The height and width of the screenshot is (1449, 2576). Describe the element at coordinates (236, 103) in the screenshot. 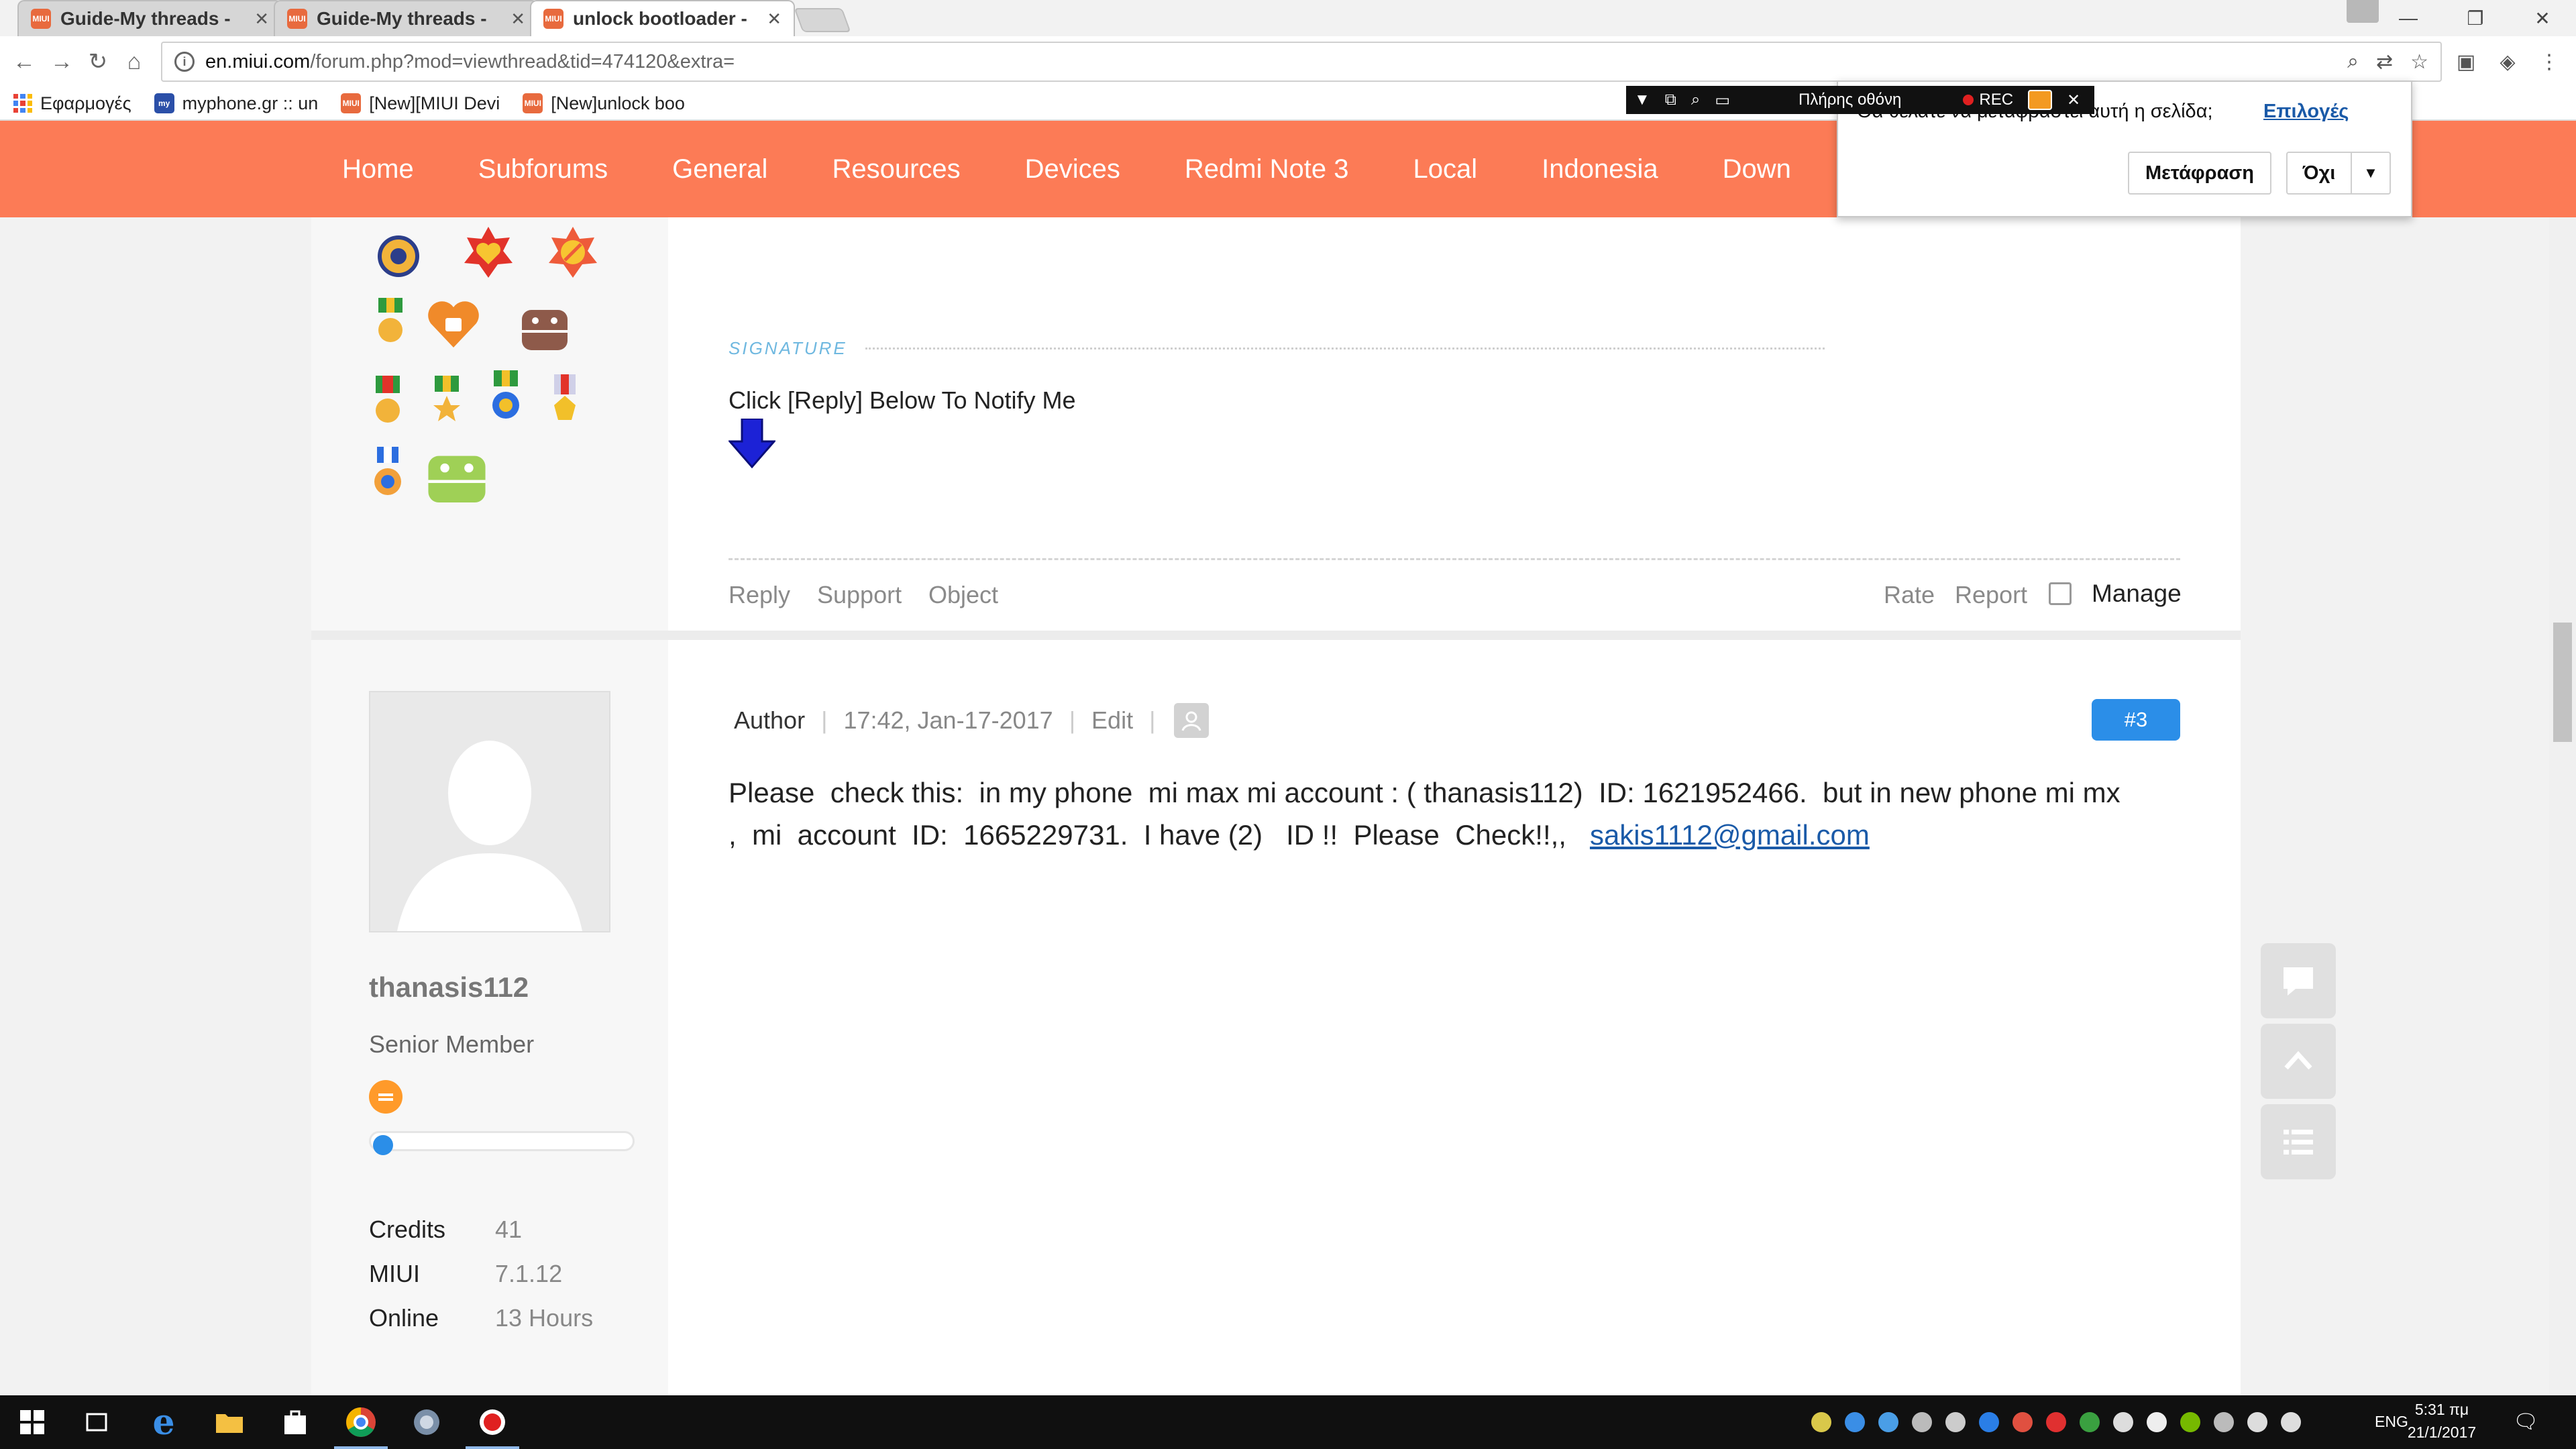

I see `bookmark-myphone: my myphone.gr :: un` at that location.